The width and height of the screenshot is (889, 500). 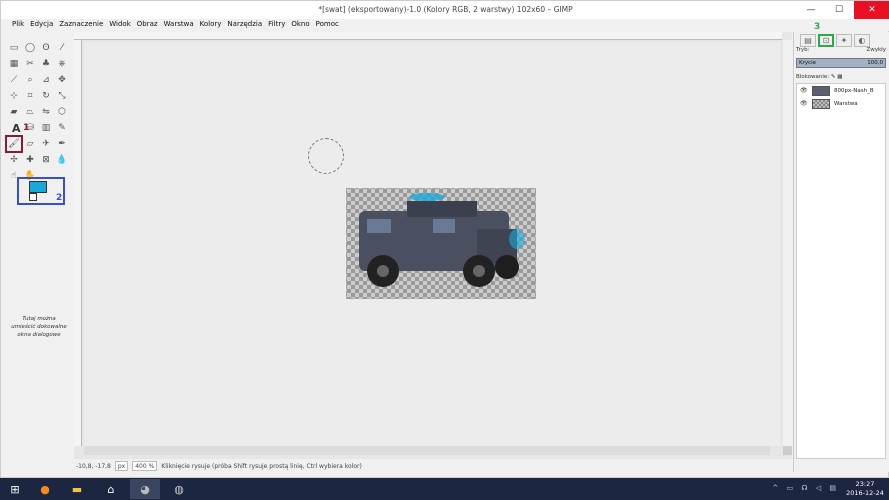 I want to click on align-icon: ⊹, so click(x=14, y=96).